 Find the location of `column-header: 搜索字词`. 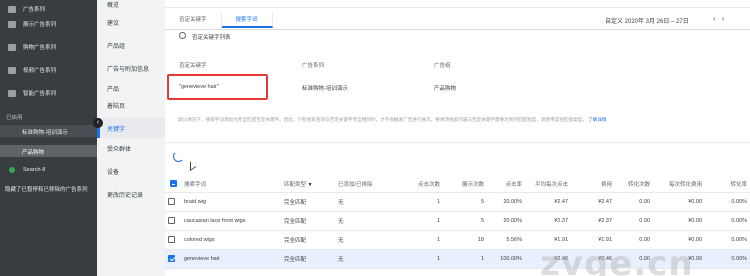

column-header: 搜索字词 is located at coordinates (231, 184).